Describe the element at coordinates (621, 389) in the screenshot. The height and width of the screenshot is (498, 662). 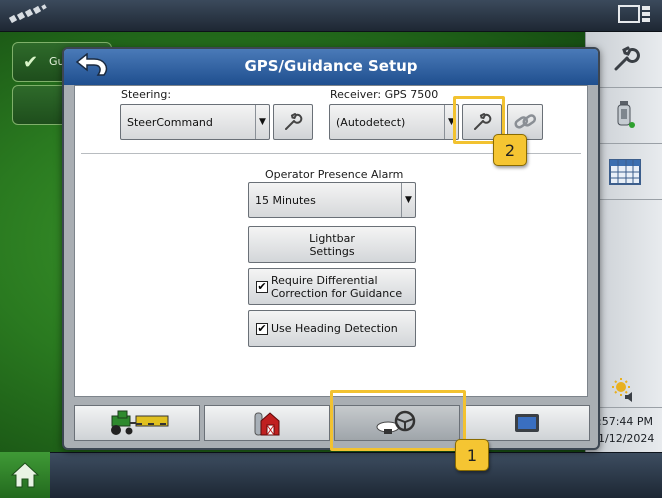
I see `brightness-volume-icon` at that location.